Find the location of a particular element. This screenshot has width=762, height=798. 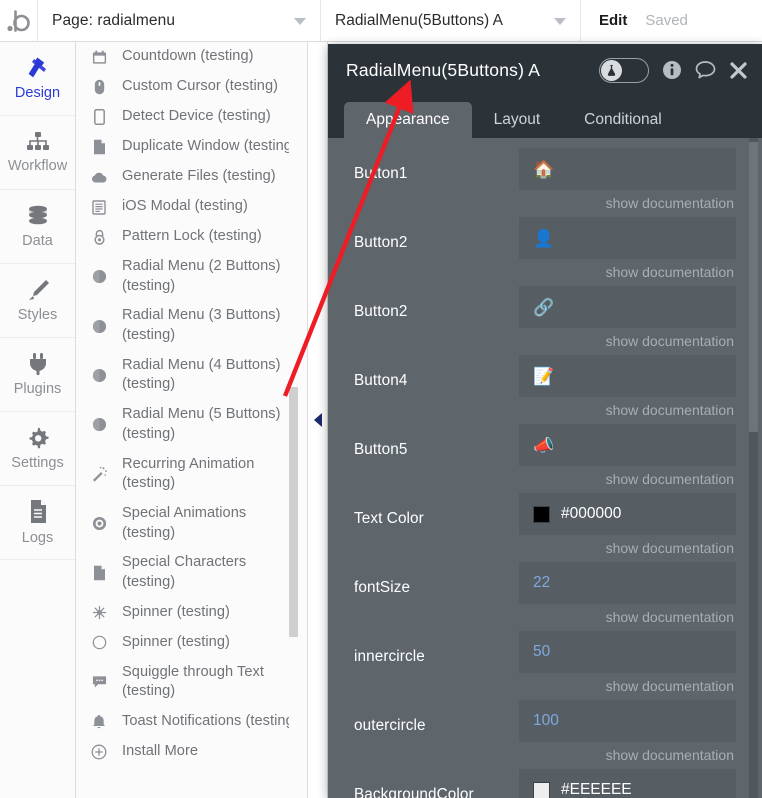

color-hex-value: #EEEEEE is located at coordinates (596, 789).